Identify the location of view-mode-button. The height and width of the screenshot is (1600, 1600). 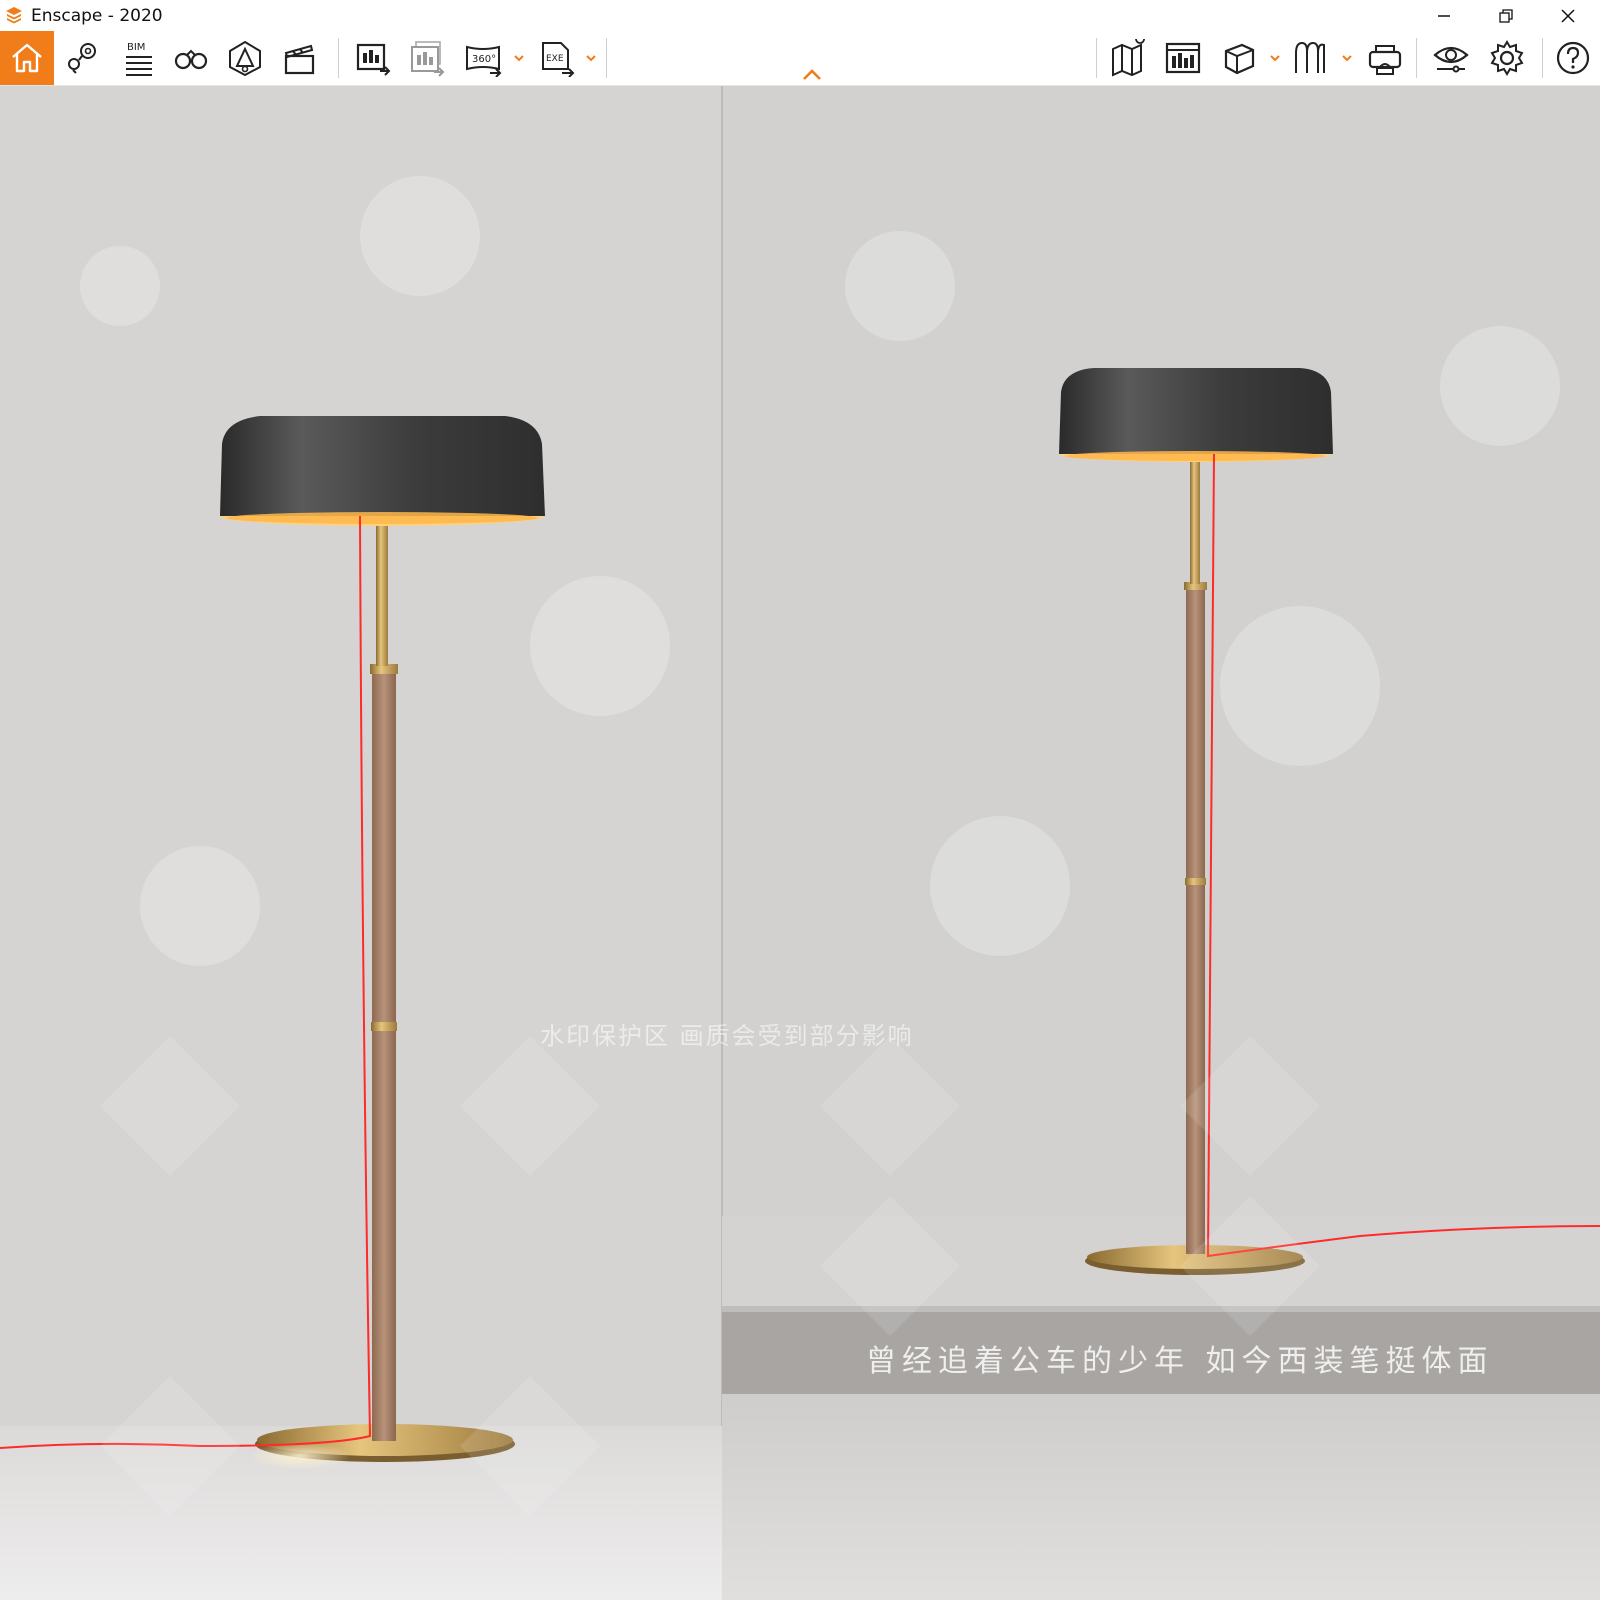
(1451, 58).